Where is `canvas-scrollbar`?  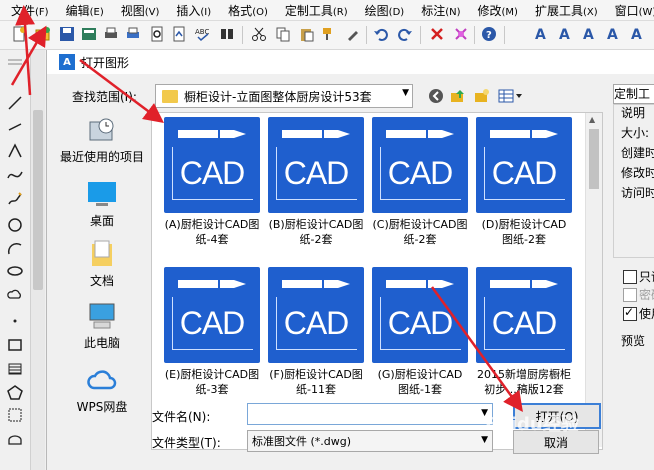 canvas-scrollbar is located at coordinates (38, 260).